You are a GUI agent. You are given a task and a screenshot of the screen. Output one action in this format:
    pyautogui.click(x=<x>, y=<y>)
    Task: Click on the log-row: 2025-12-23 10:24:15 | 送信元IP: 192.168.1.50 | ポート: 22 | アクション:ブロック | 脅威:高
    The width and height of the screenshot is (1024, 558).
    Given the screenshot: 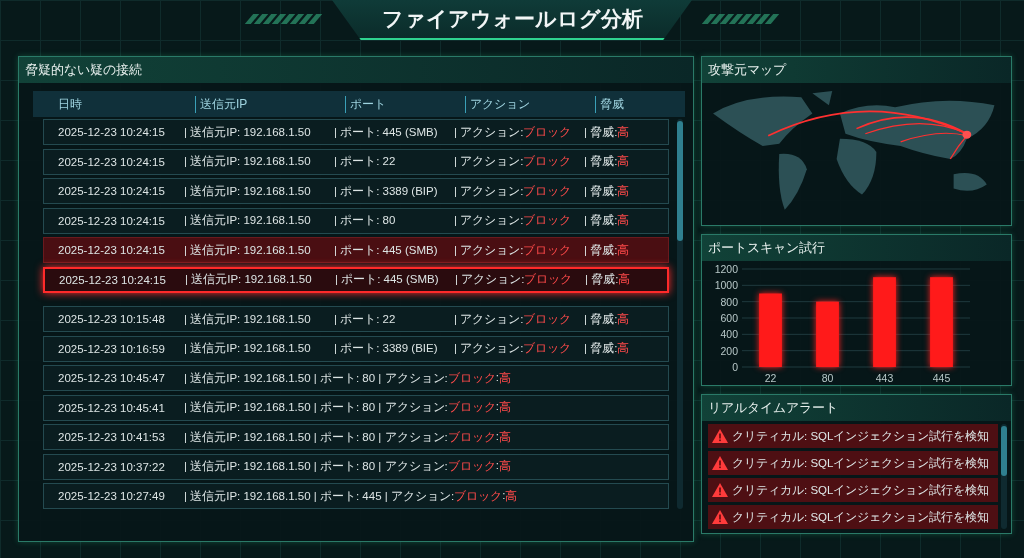 What is the action you would take?
    pyautogui.click(x=356, y=161)
    